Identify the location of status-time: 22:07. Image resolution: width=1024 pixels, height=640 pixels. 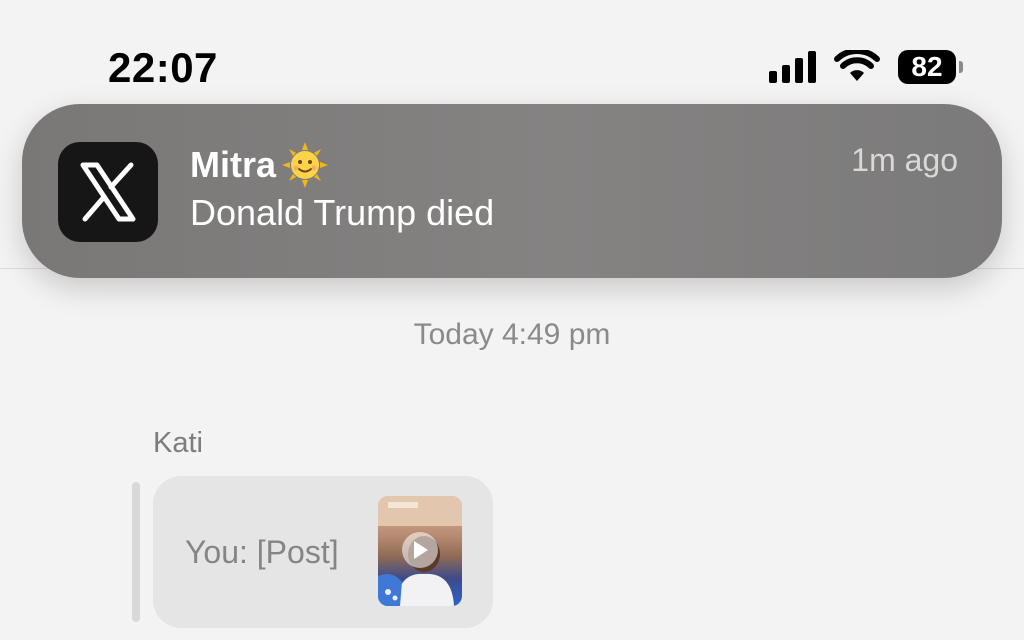
(163, 67).